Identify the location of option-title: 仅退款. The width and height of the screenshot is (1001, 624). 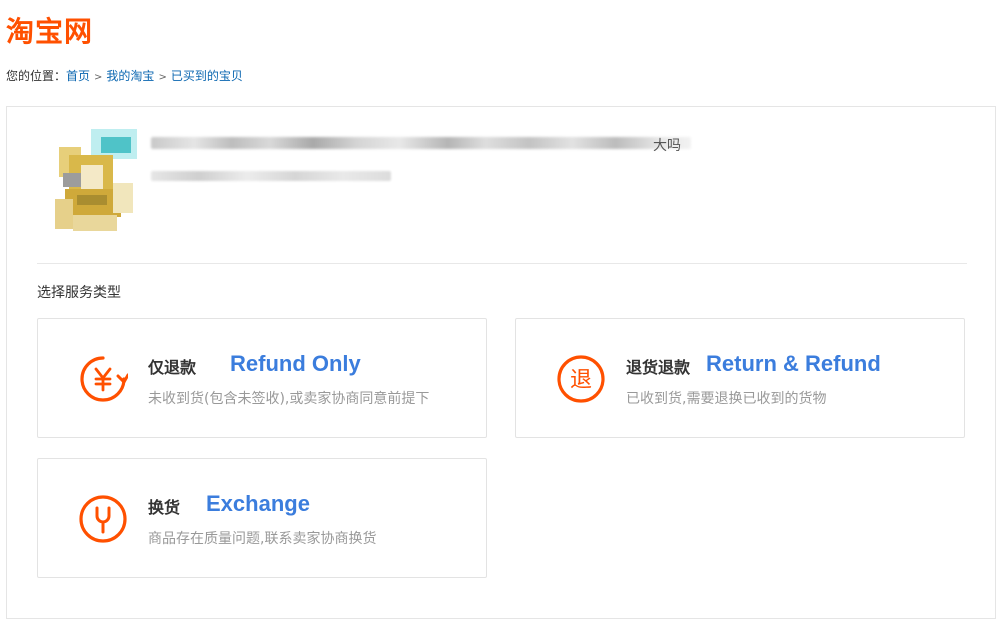
(172, 367).